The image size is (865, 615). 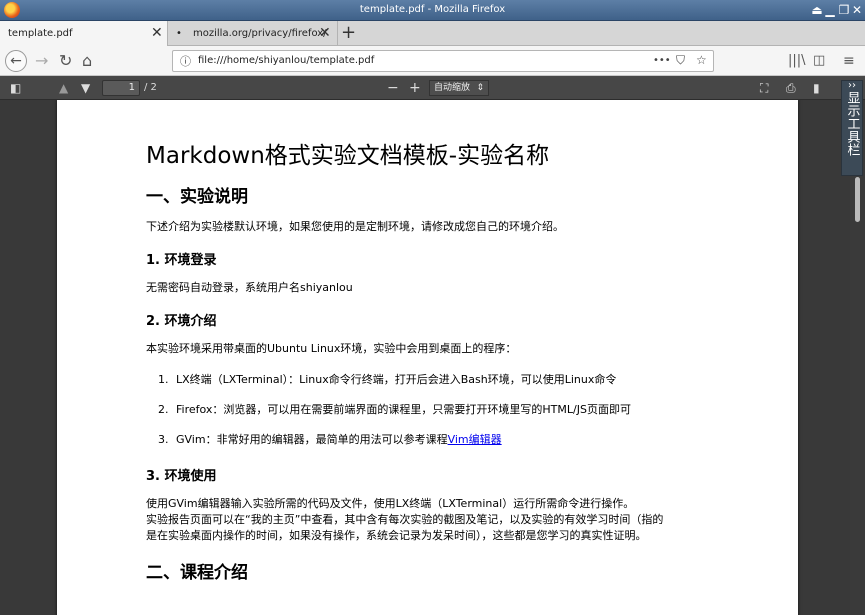 What do you see at coordinates (348, 156) in the screenshot?
I see `document-title: Markdown格式实验文档模板-实验名称` at bounding box center [348, 156].